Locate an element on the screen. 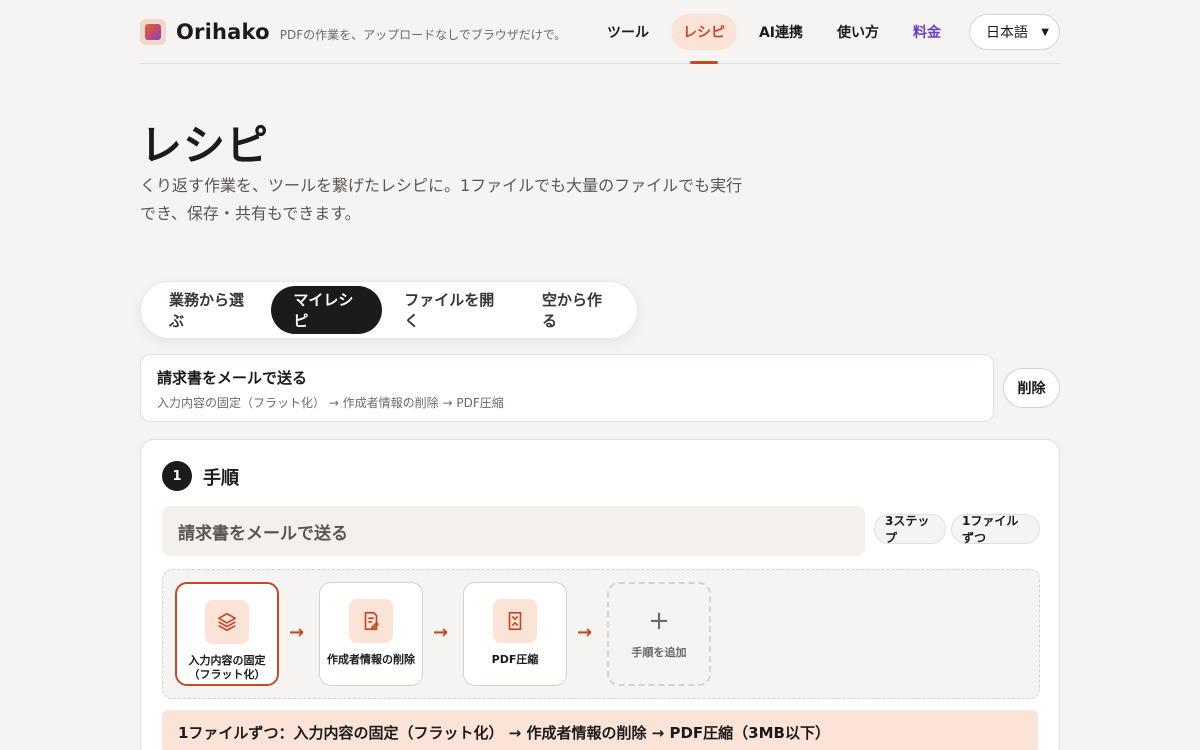  tagline: PDFの作業を、アップロードなしでブラウザだけで。 is located at coordinates (423, 35).